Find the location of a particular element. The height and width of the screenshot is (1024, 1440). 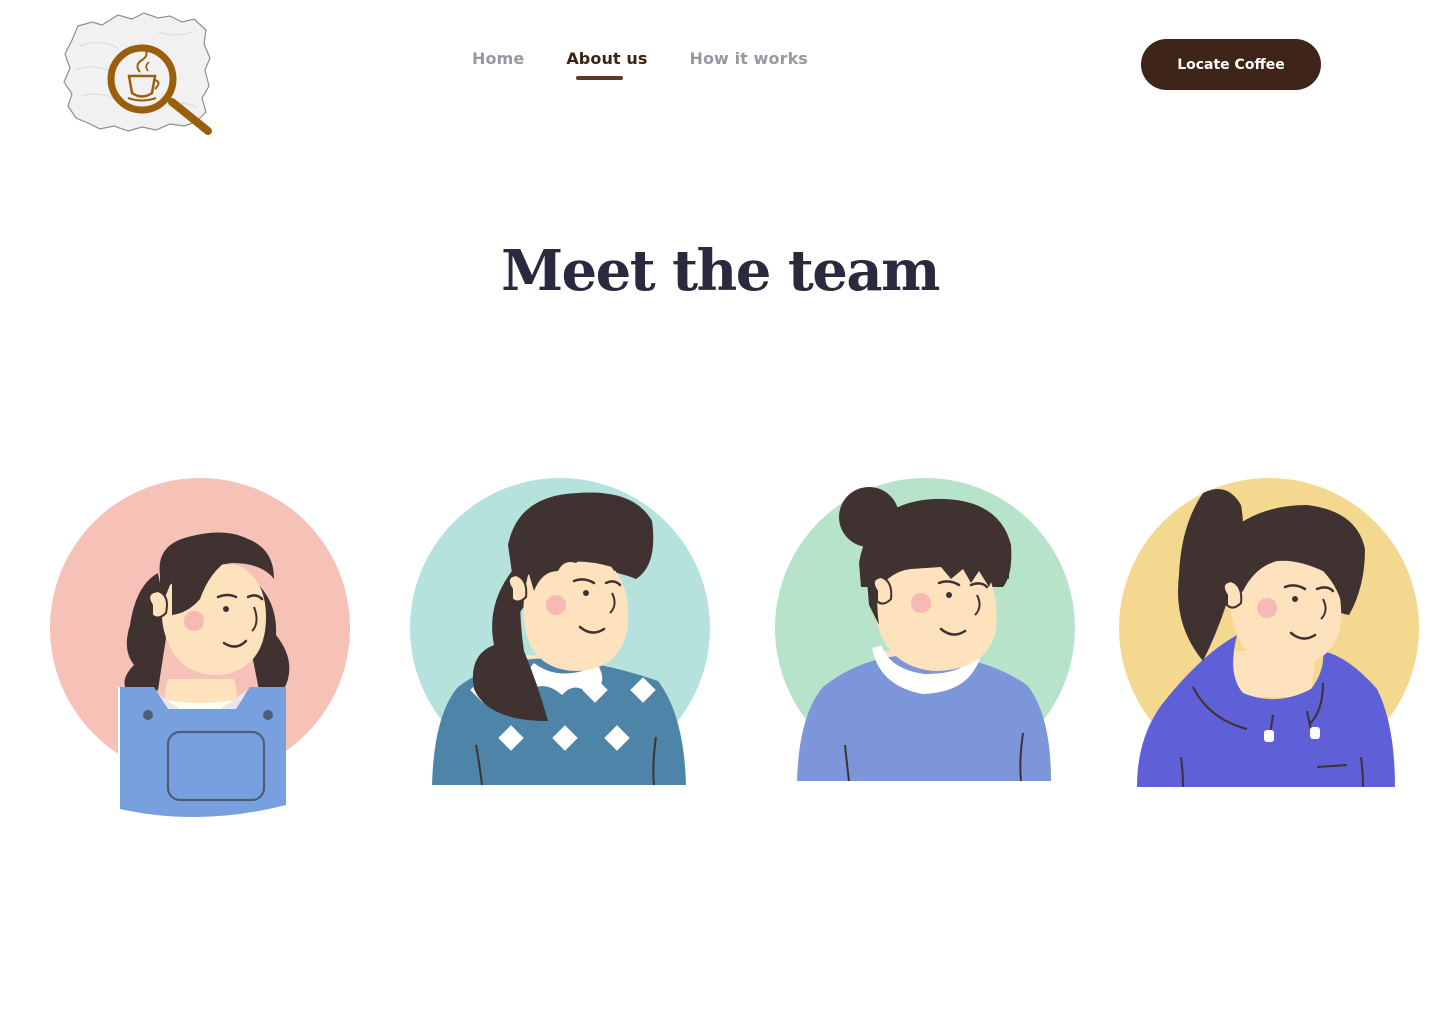

active-nav-indicator is located at coordinates (600, 78).